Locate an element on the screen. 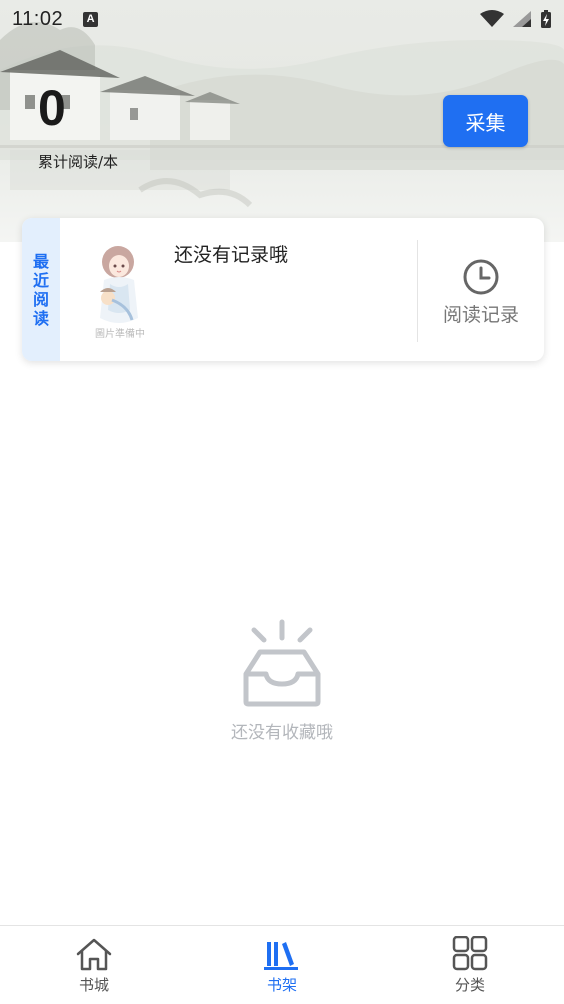  read-count-label: 累计阅读/本 is located at coordinates (78, 162).